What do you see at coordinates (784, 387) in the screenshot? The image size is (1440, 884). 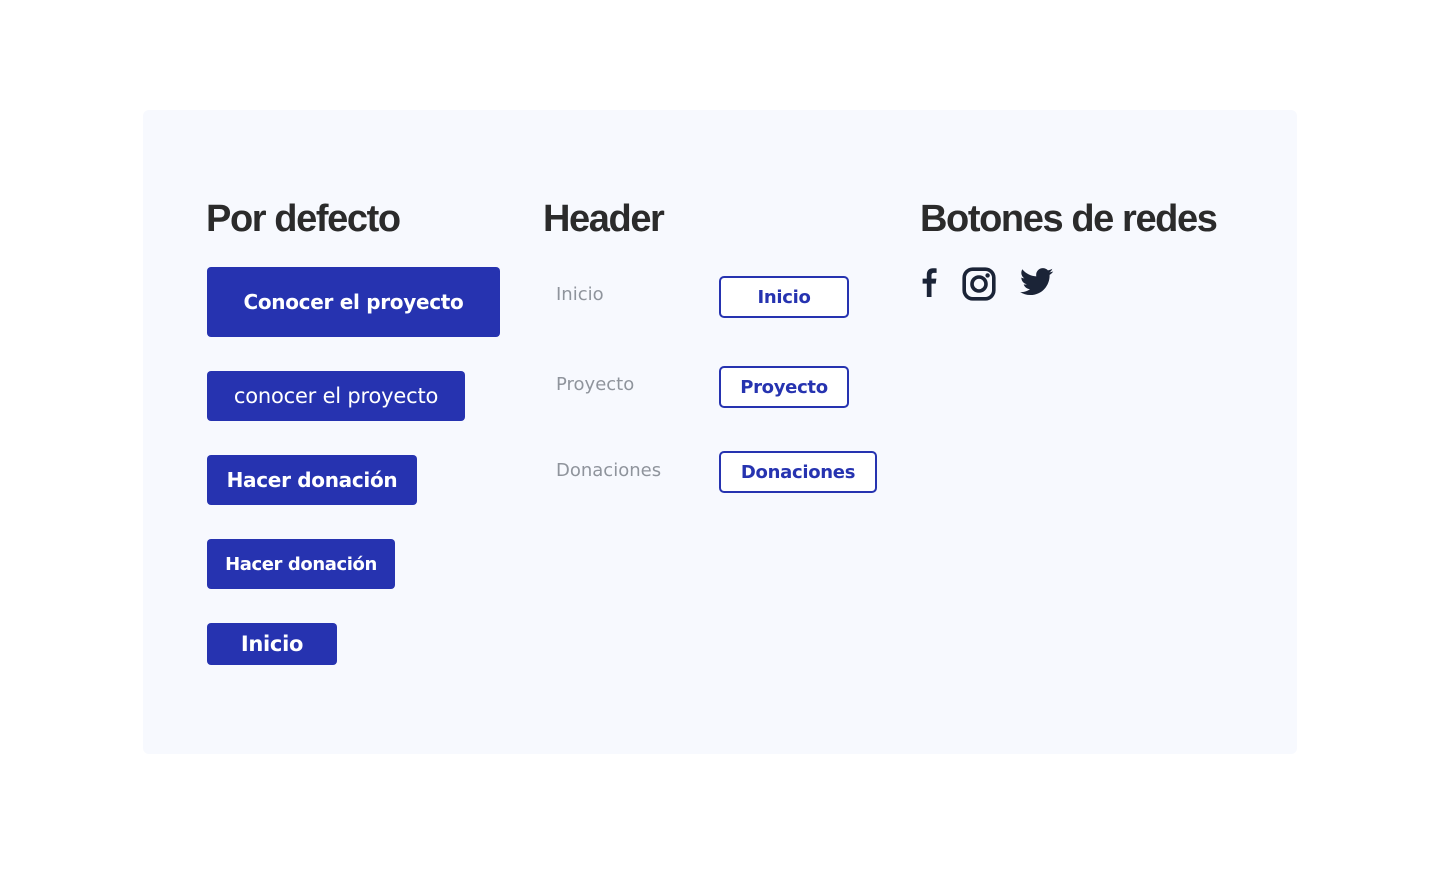 I see `header-button-proyecto: Proyecto` at bounding box center [784, 387].